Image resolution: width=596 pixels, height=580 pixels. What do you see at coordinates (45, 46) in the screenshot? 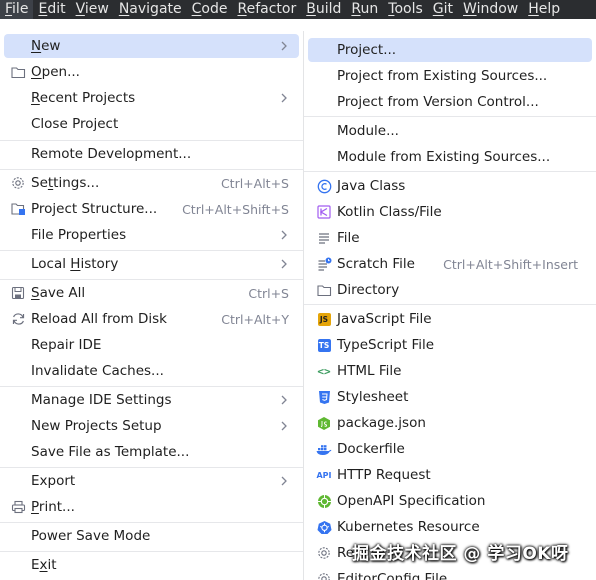
I see `menu-item-new-label: New` at bounding box center [45, 46].